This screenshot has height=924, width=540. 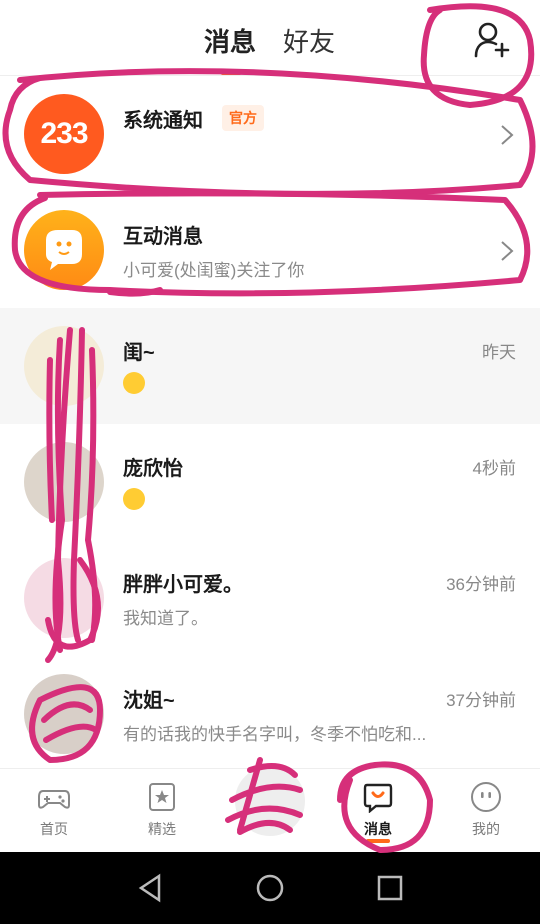 What do you see at coordinates (214, 270) in the screenshot?
I see `interaction-subtitle: 小可爱(处闺蜜)关注了你` at bounding box center [214, 270].